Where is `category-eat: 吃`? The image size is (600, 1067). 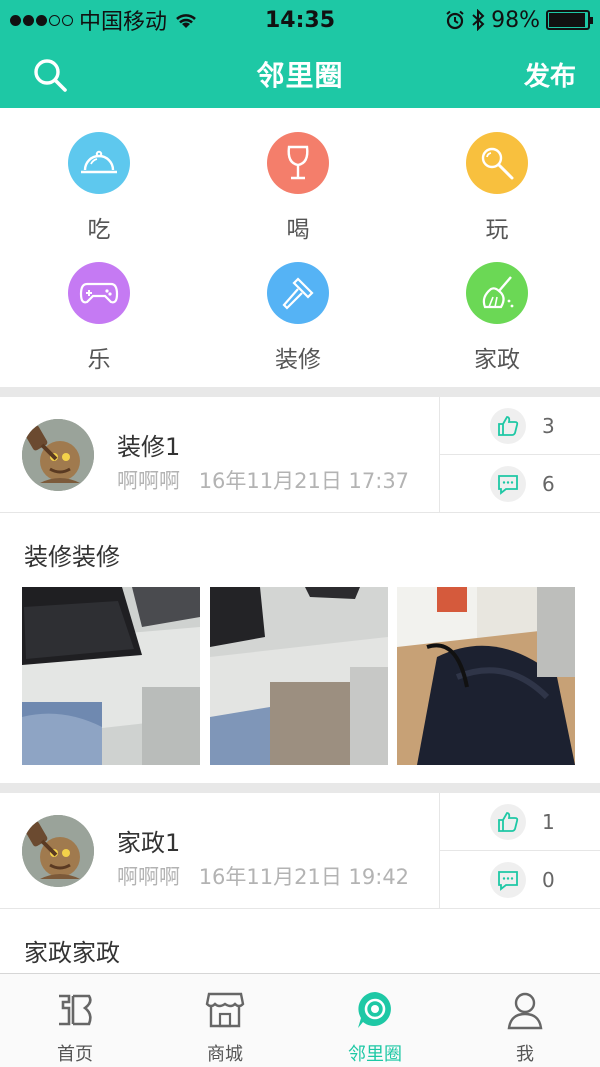
category-eat: 吃 is located at coordinates (99, 188).